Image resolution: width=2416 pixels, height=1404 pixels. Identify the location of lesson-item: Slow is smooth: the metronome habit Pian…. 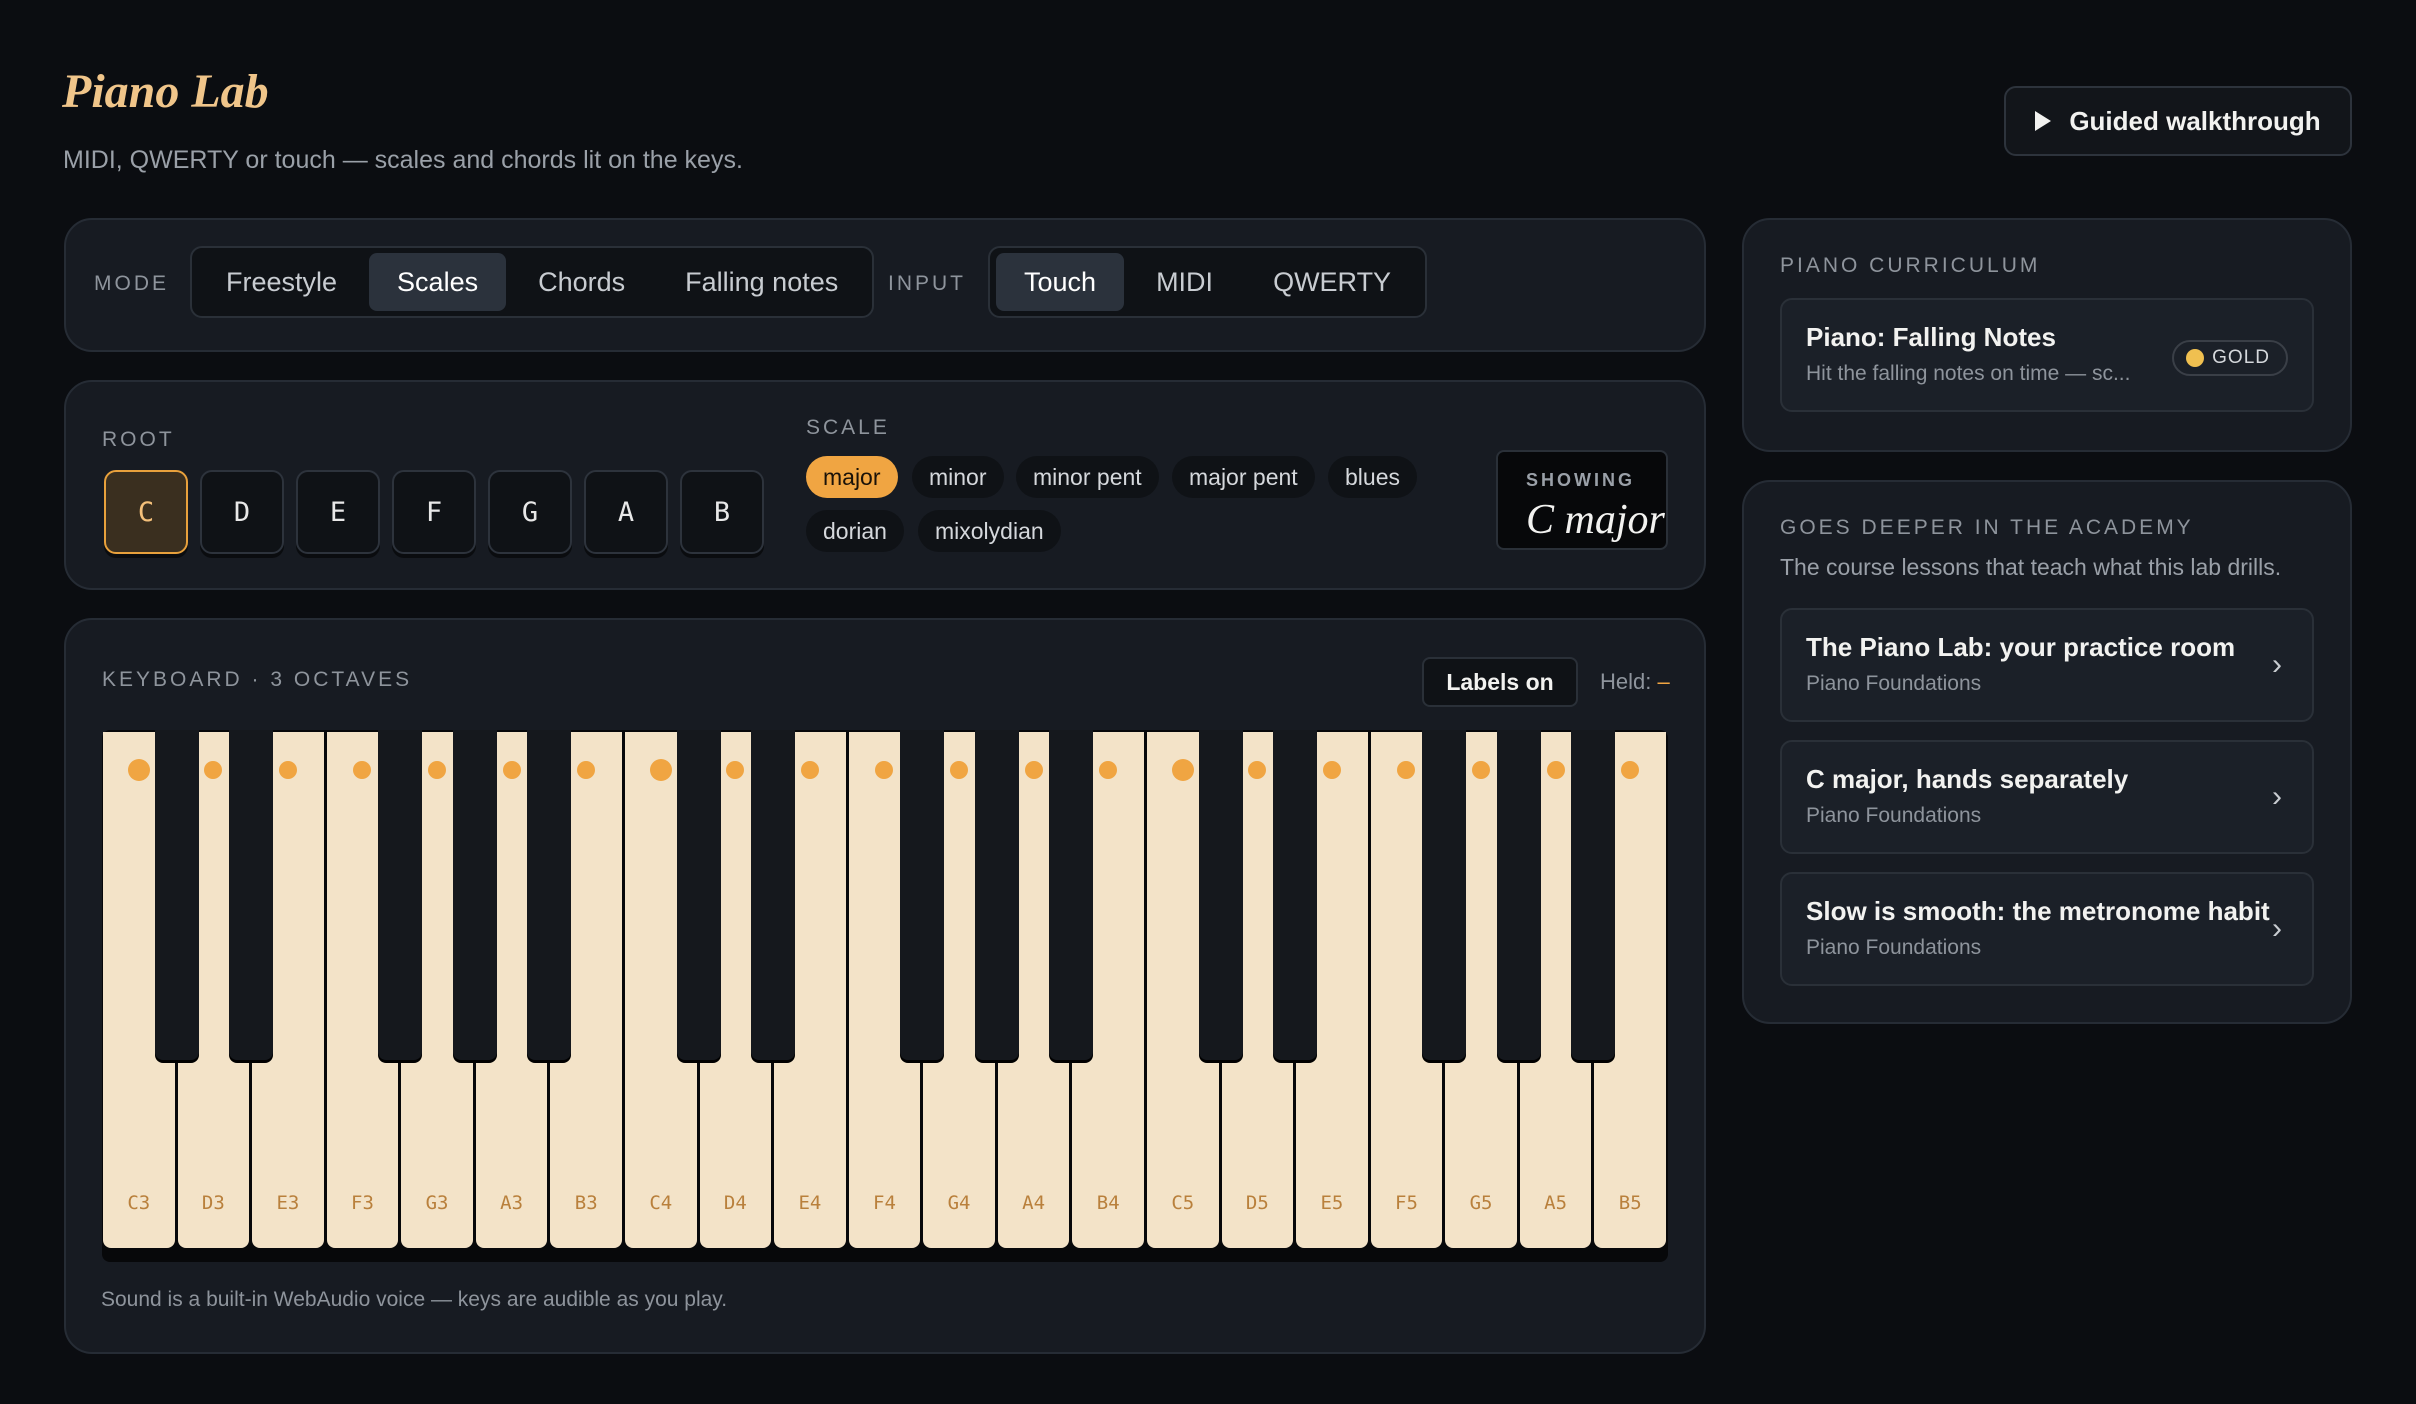
(2047, 929).